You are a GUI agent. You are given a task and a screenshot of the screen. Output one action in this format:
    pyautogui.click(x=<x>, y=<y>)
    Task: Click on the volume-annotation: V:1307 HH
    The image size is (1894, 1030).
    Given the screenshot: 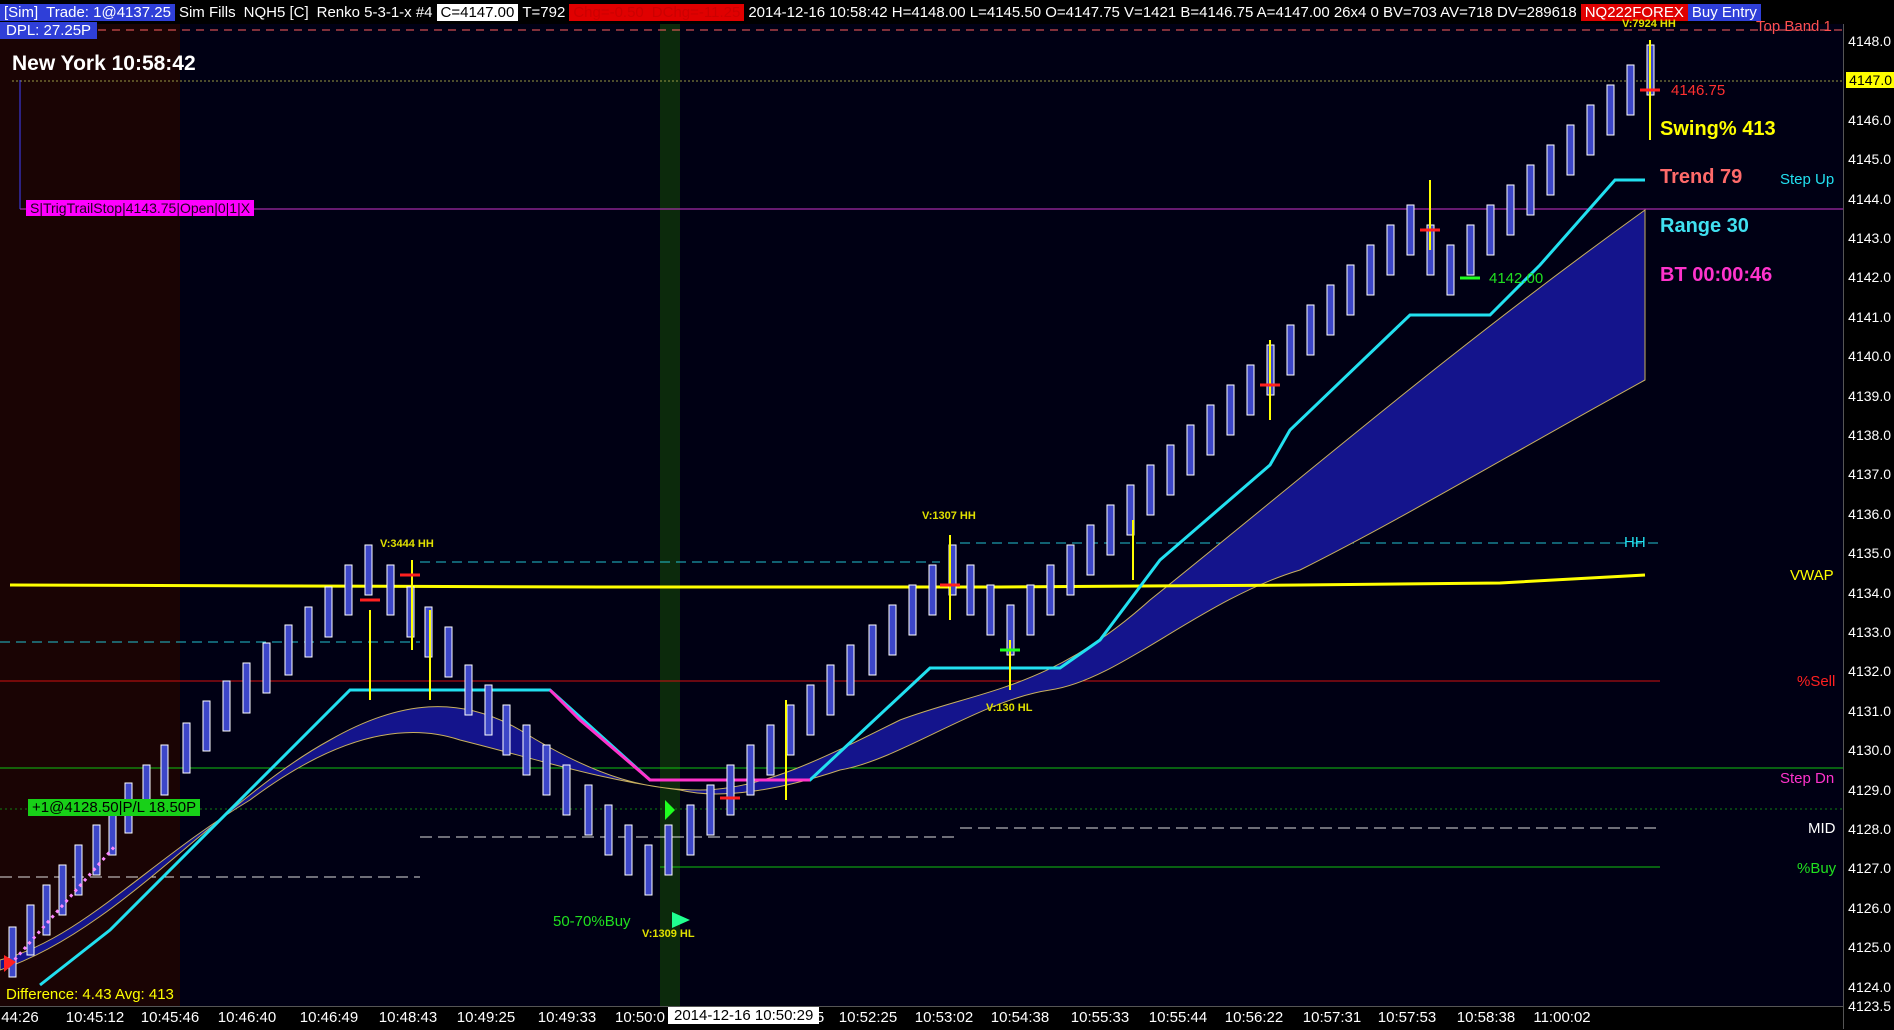 What is the action you would take?
    pyautogui.click(x=949, y=516)
    